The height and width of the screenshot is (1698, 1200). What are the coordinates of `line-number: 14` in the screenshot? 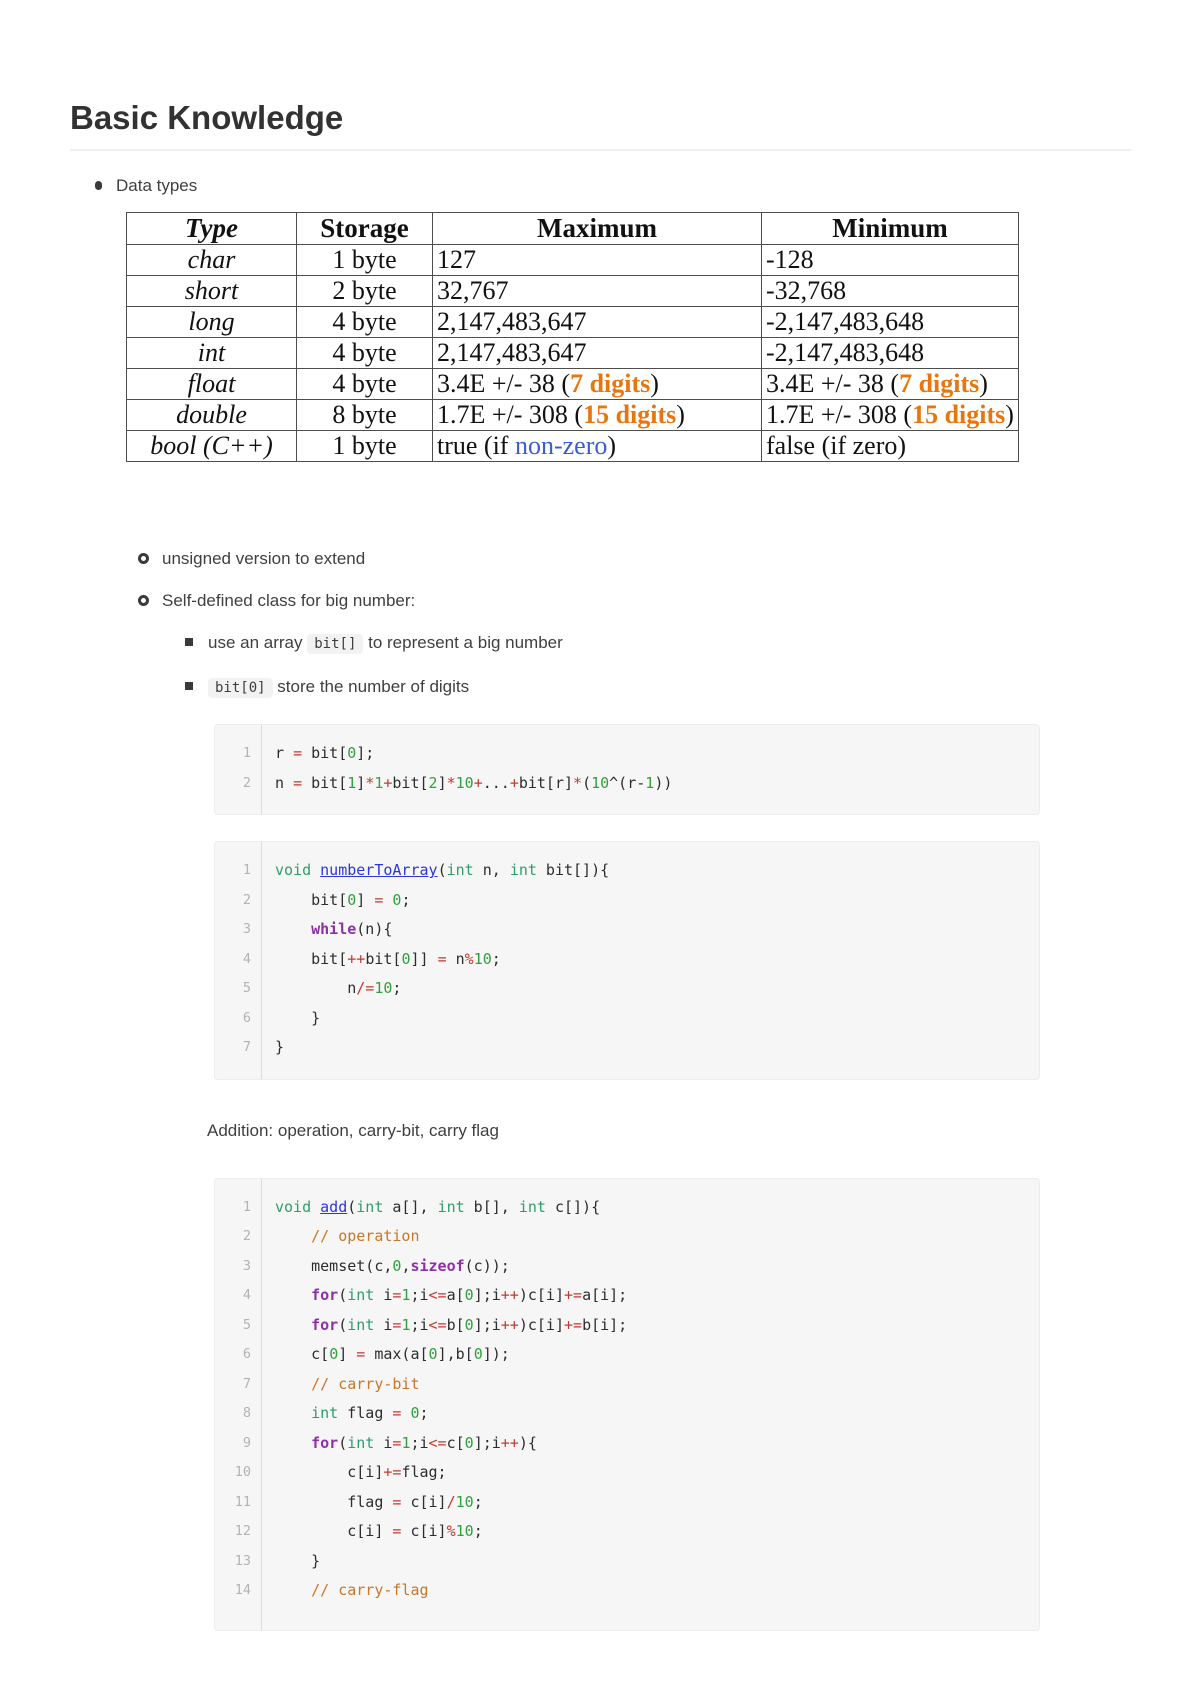 It's located at (242, 1590).